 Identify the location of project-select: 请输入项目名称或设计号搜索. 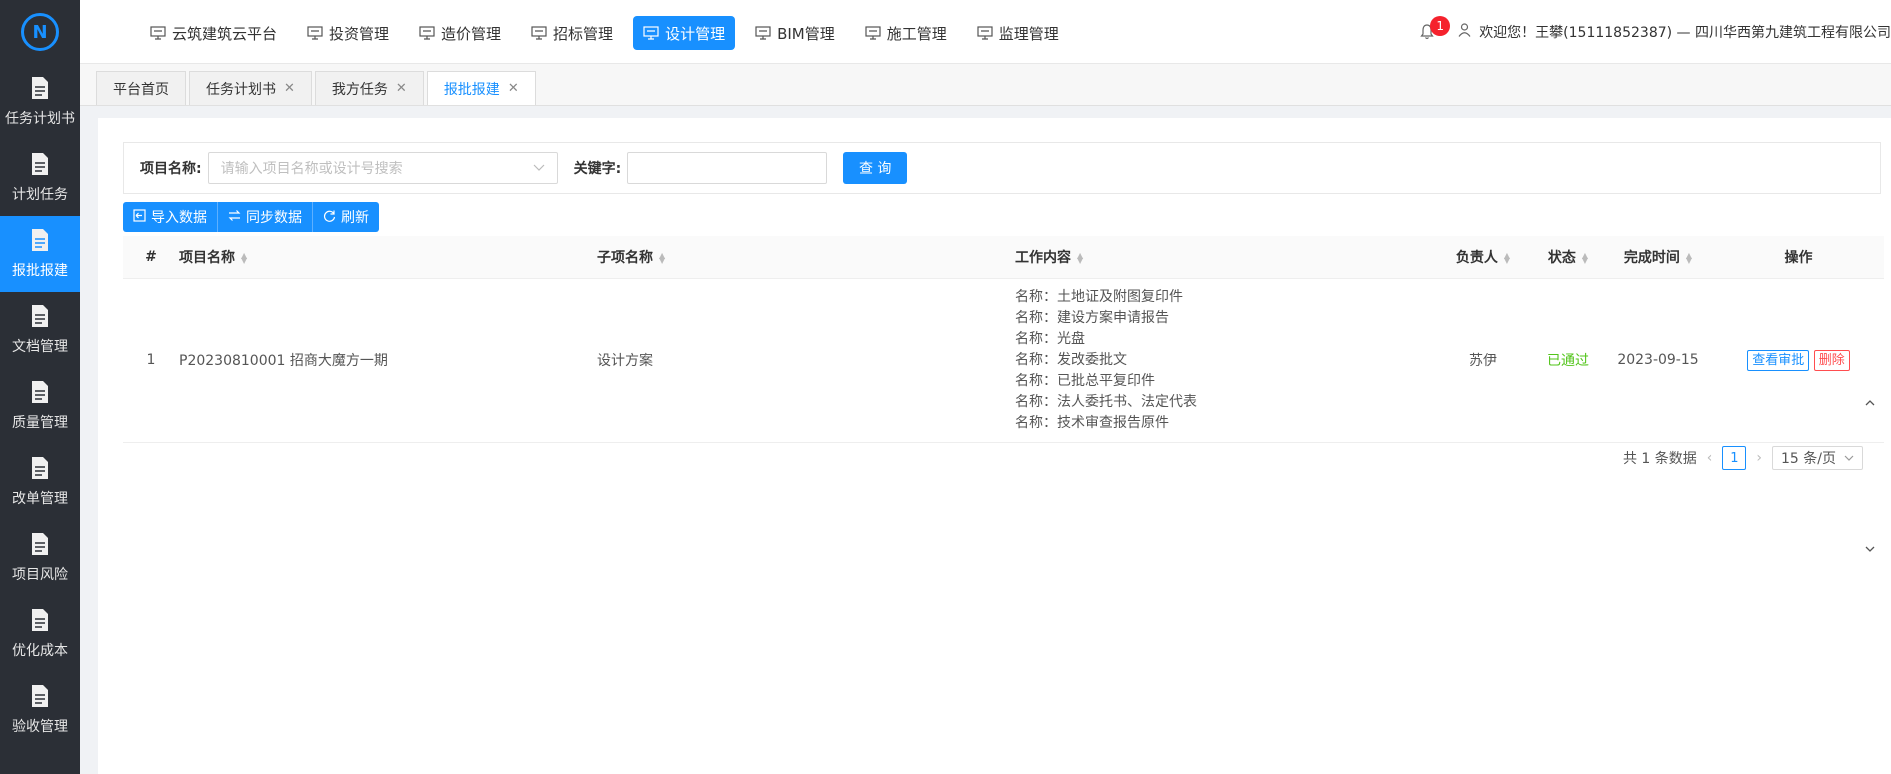
(382, 168).